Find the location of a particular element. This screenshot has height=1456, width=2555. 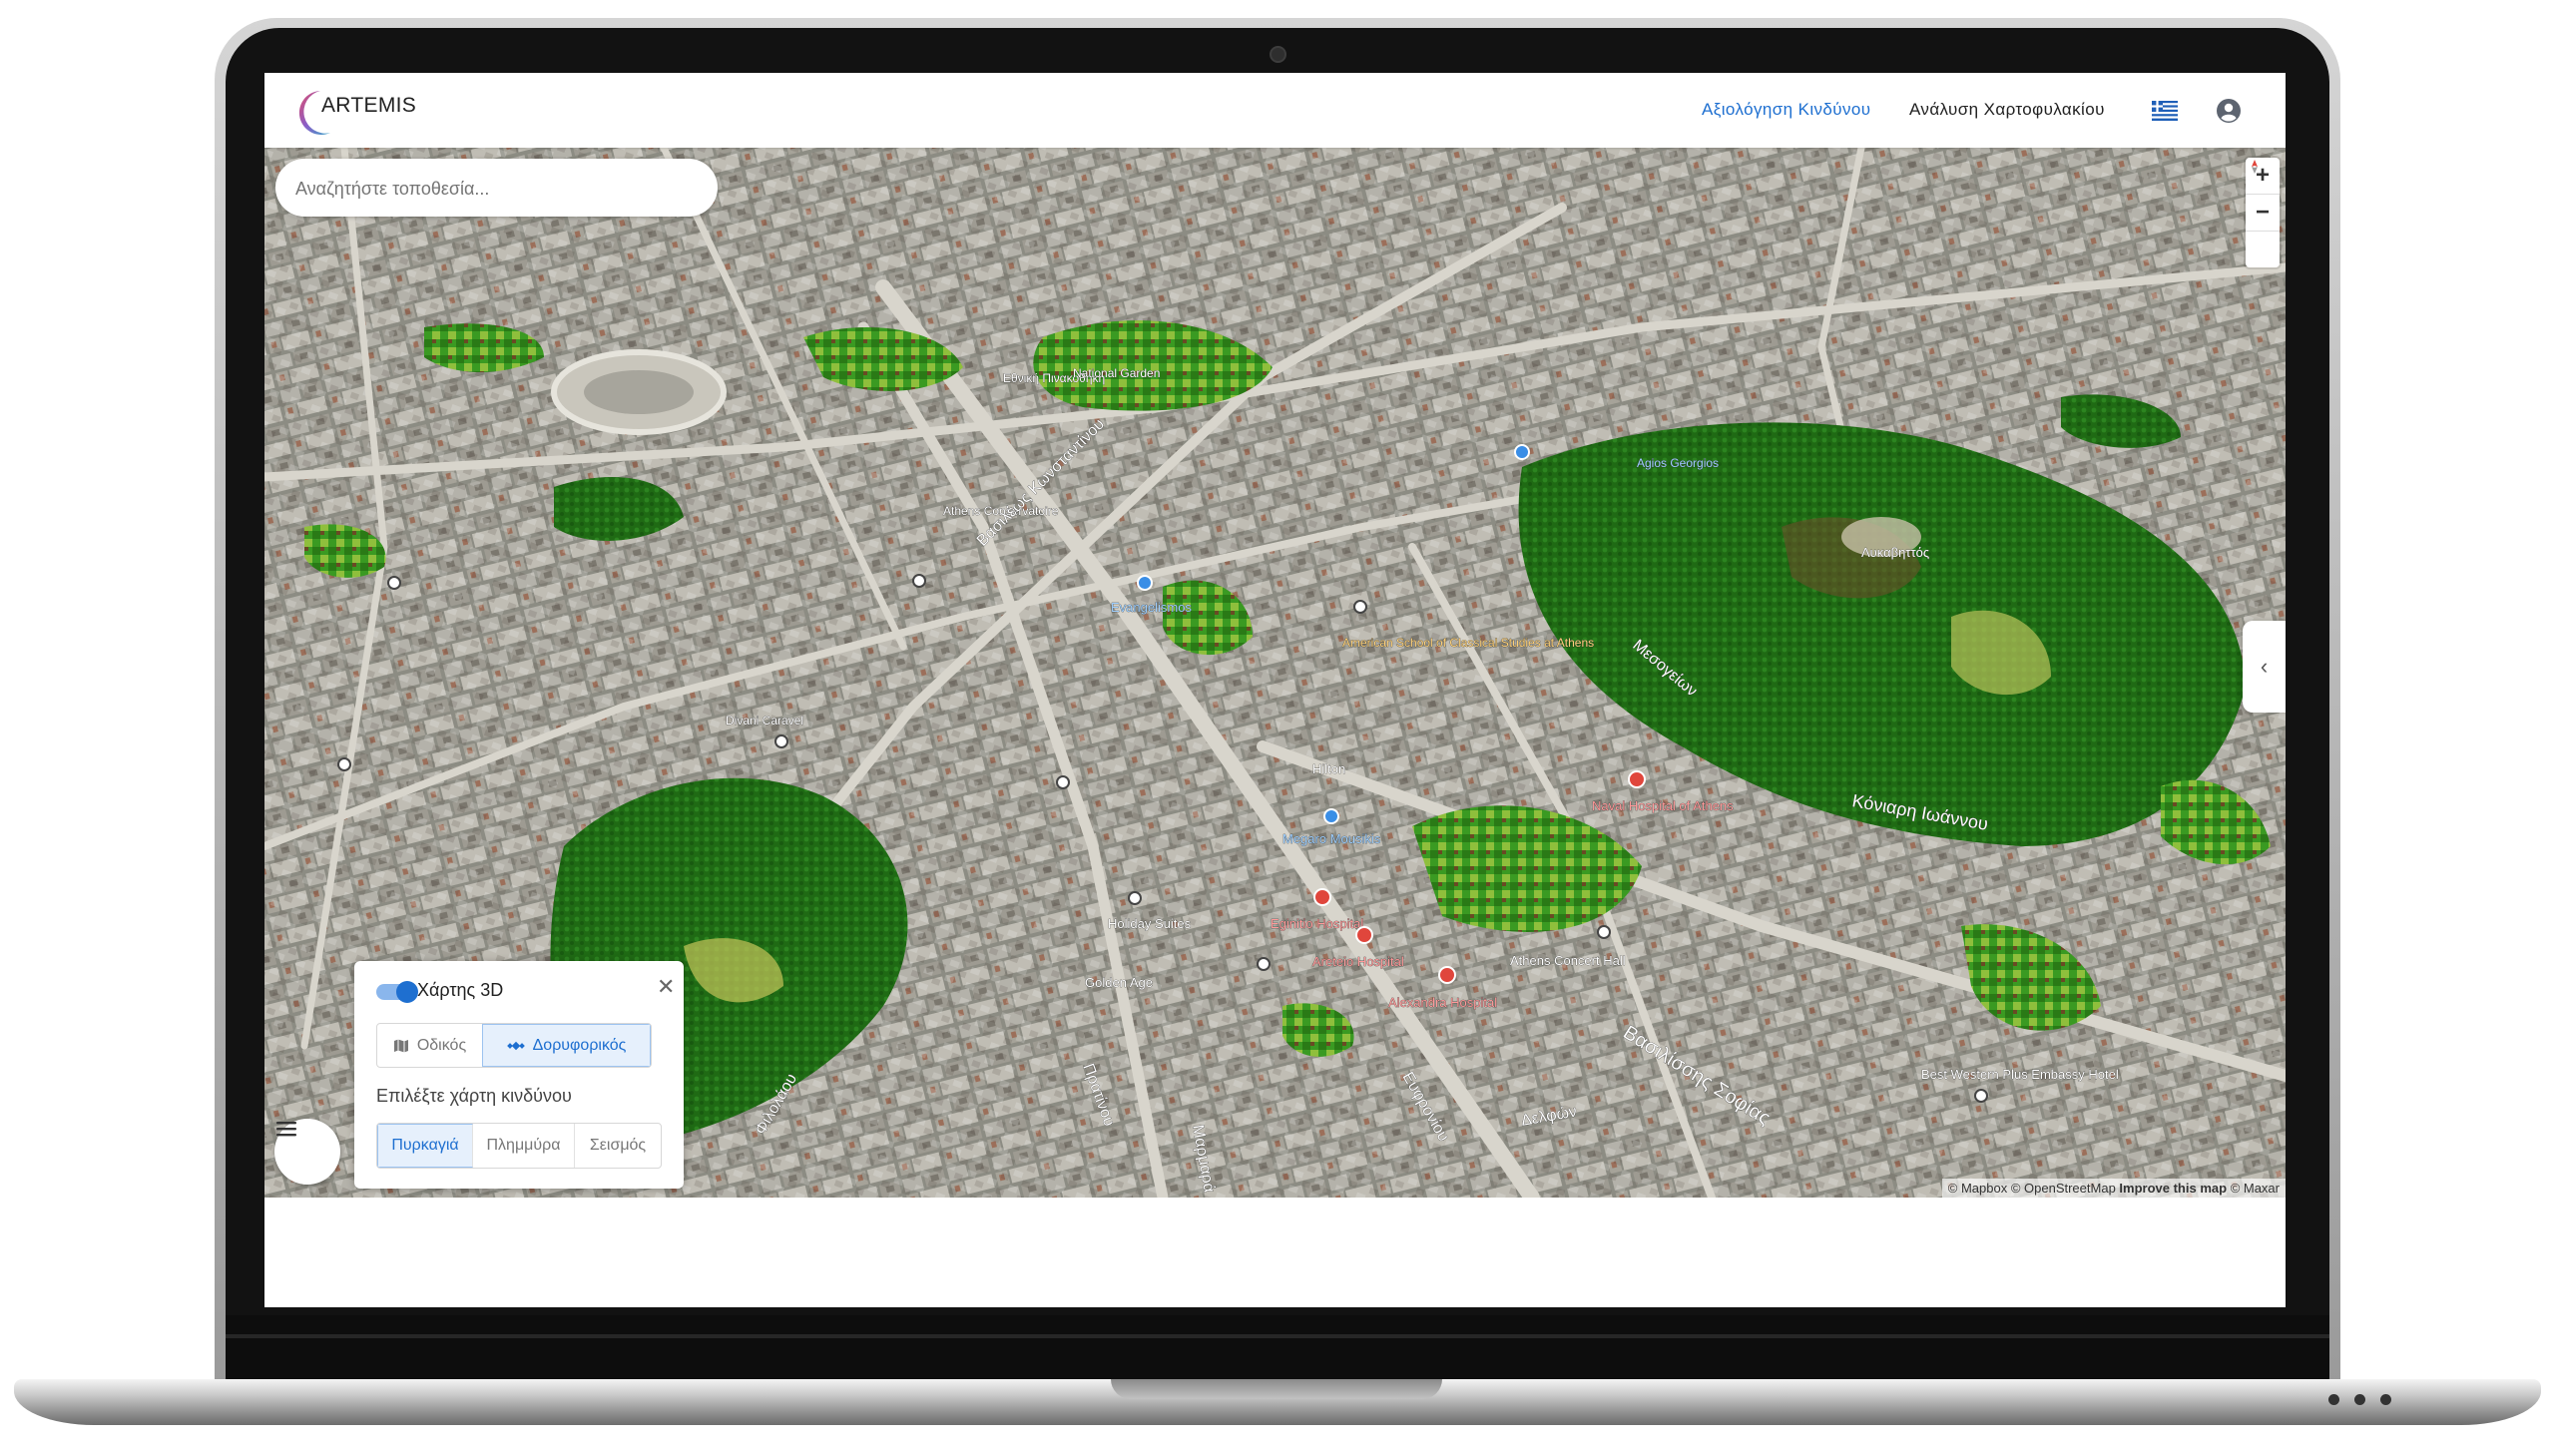

hazard-fire-button: Πυρκαγιά is located at coordinates (425, 1146).